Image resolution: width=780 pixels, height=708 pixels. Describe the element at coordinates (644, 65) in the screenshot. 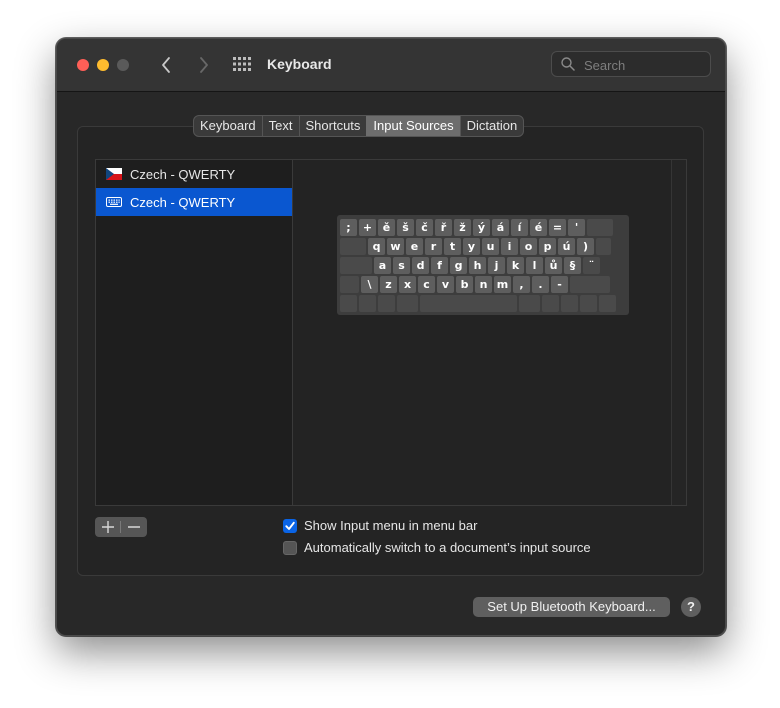

I see `search-input` at that location.